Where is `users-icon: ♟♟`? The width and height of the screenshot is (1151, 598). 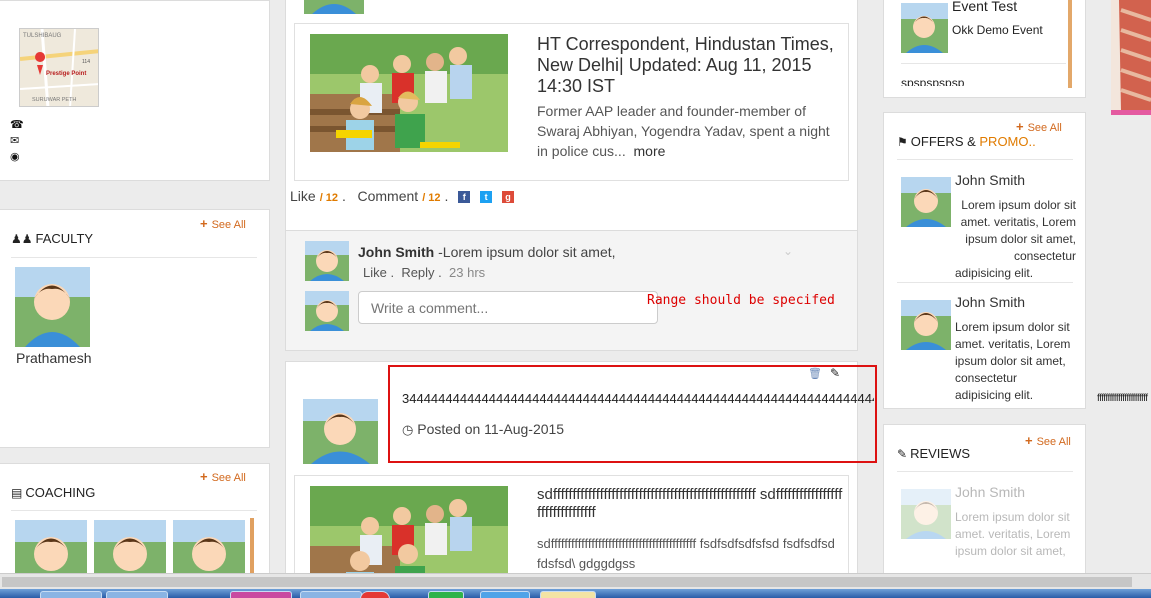
users-icon: ♟♟ is located at coordinates (22, 239).